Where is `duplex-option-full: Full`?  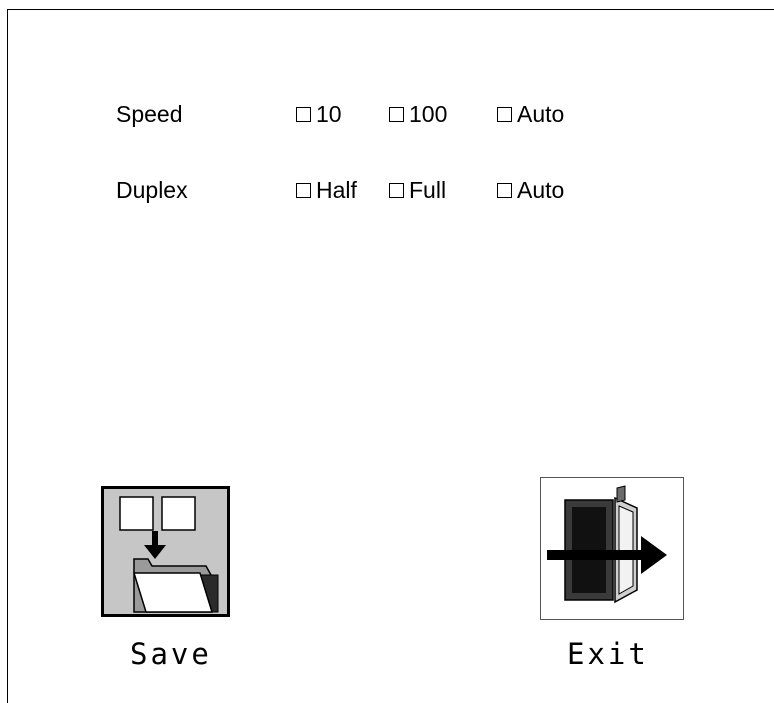 duplex-option-full: Full is located at coordinates (417, 190).